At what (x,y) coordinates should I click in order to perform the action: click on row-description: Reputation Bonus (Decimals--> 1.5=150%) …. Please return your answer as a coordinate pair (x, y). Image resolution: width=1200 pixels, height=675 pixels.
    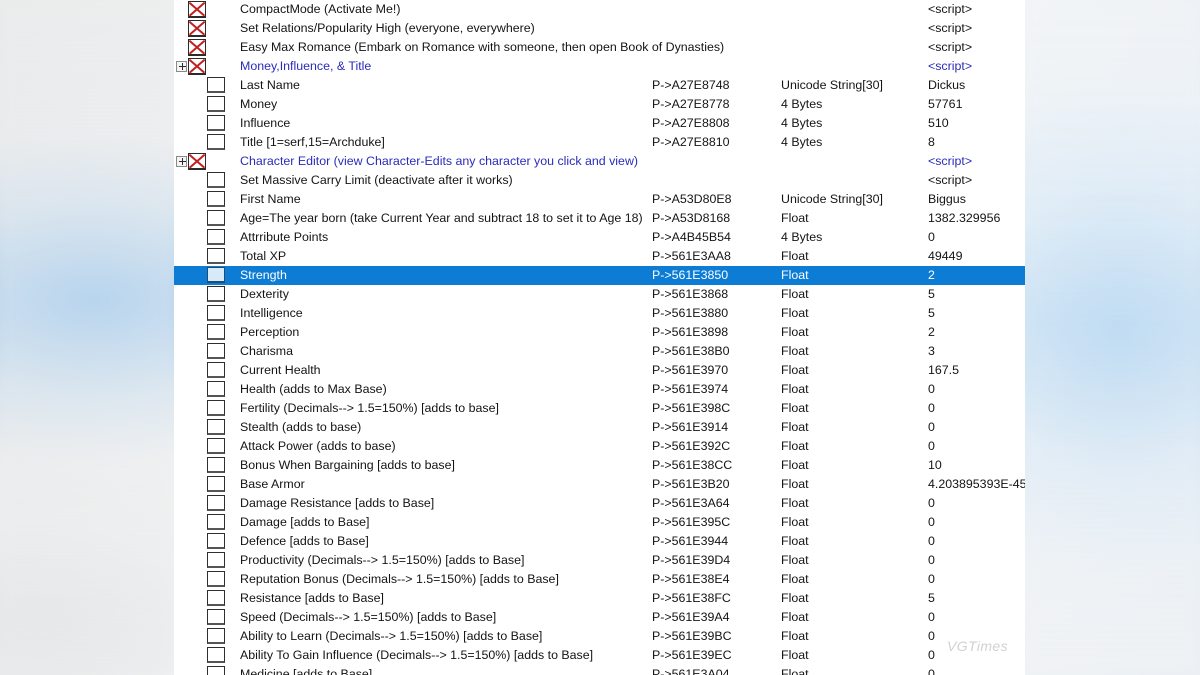
    Looking at the image, I should click on (399, 579).